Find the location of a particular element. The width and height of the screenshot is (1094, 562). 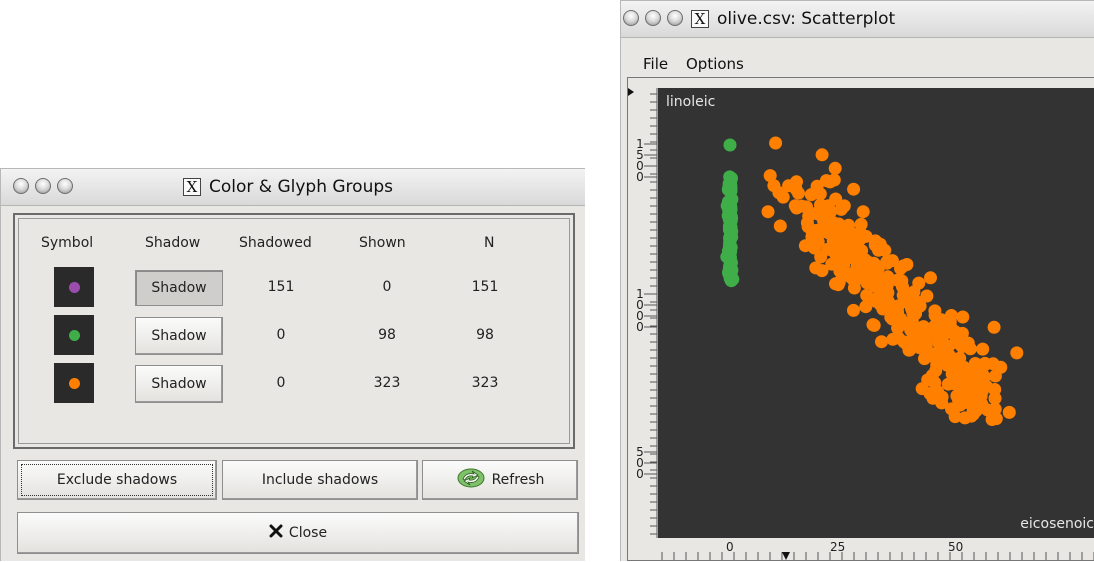

refresh-label: Refresh is located at coordinates (518, 480).